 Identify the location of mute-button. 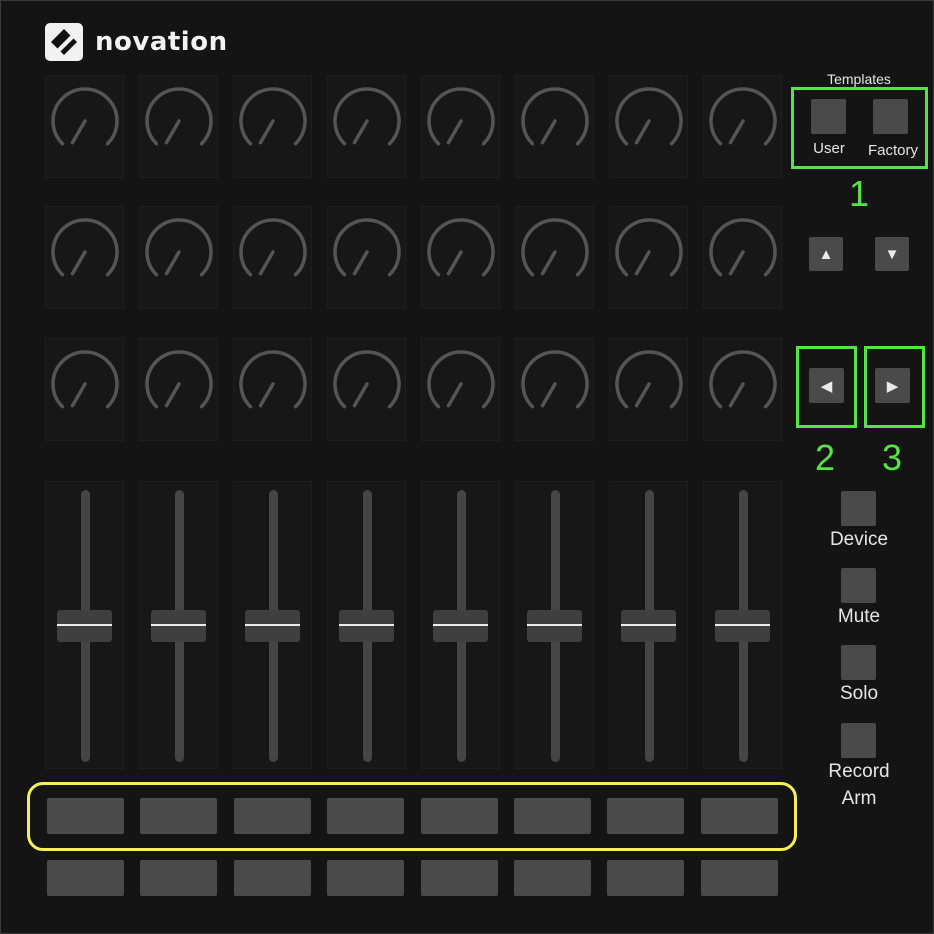
(858, 585).